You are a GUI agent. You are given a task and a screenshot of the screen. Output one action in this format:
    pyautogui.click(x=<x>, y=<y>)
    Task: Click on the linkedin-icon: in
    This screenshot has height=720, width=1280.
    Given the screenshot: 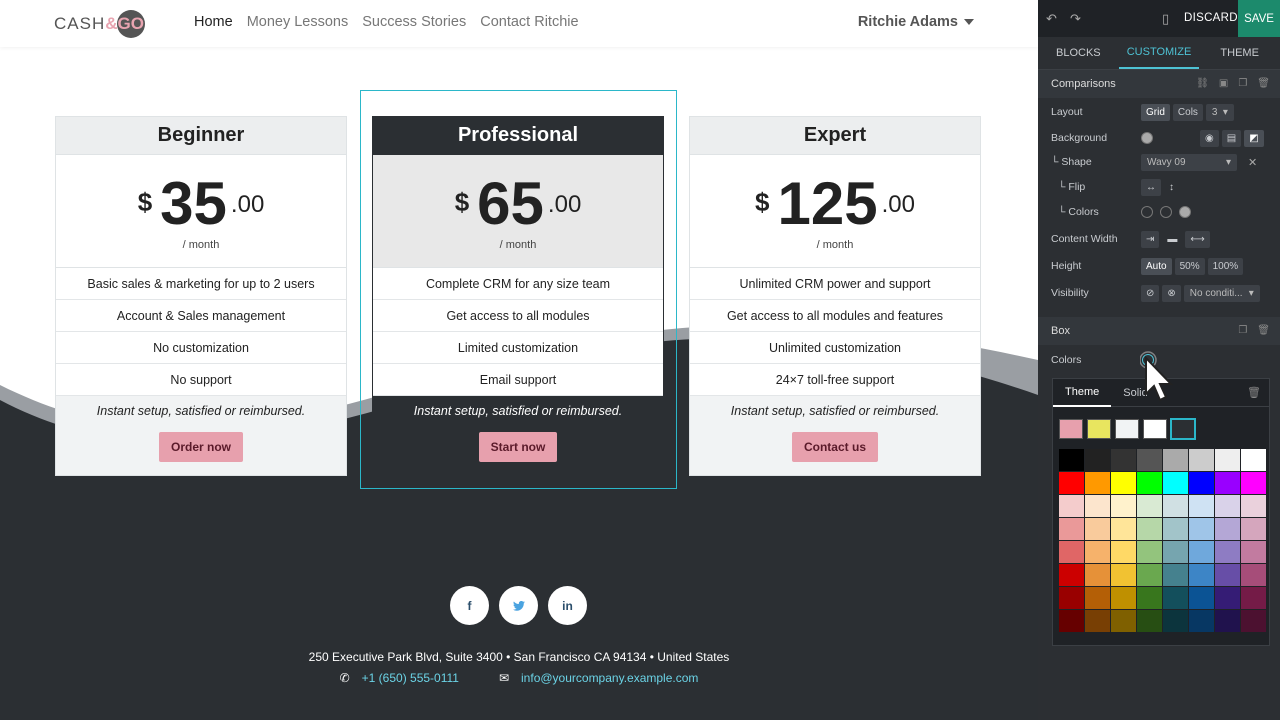 What is the action you would take?
    pyautogui.click(x=567, y=605)
    